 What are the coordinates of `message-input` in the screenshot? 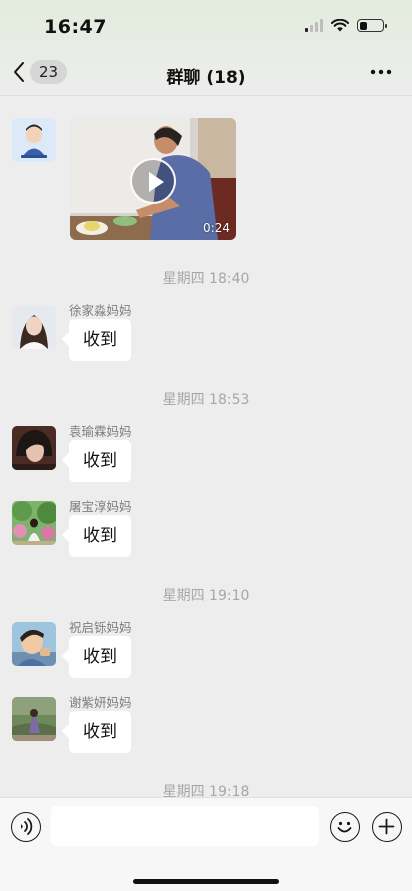 It's located at (185, 826).